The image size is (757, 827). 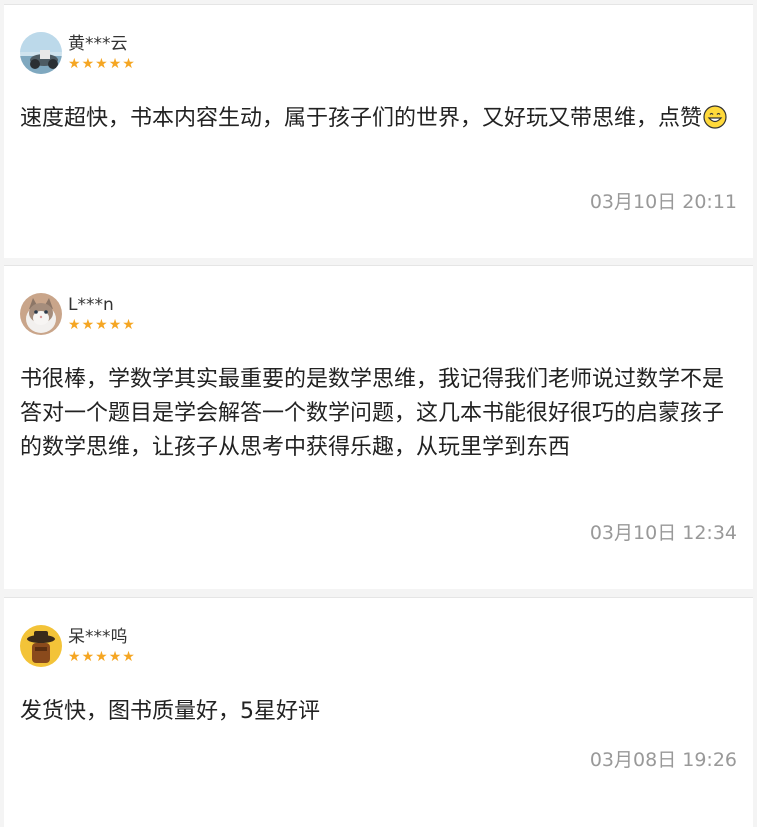 I want to click on review-date: 03月08日 19:26, so click(x=663, y=760).